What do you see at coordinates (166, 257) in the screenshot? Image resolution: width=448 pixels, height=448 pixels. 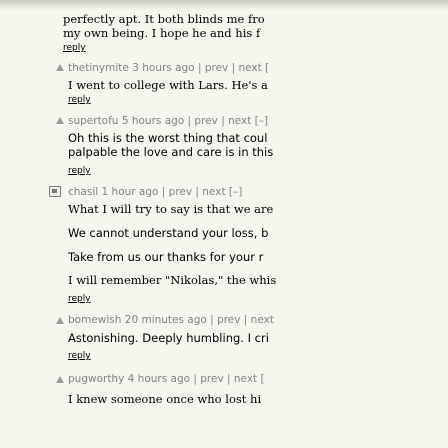 I see `comment-text-line: Take from us our thanks for your r` at bounding box center [166, 257].